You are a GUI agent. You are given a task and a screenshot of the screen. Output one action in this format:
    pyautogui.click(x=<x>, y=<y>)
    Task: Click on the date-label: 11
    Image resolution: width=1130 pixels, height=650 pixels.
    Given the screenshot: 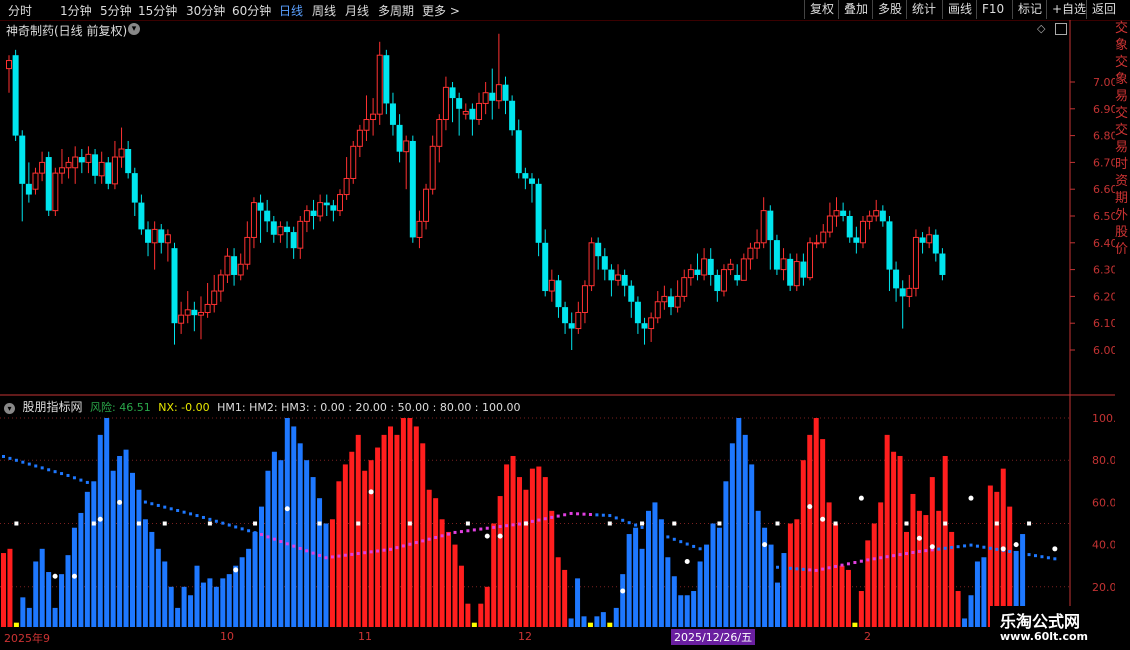 What is the action you would take?
    pyautogui.click(x=365, y=636)
    